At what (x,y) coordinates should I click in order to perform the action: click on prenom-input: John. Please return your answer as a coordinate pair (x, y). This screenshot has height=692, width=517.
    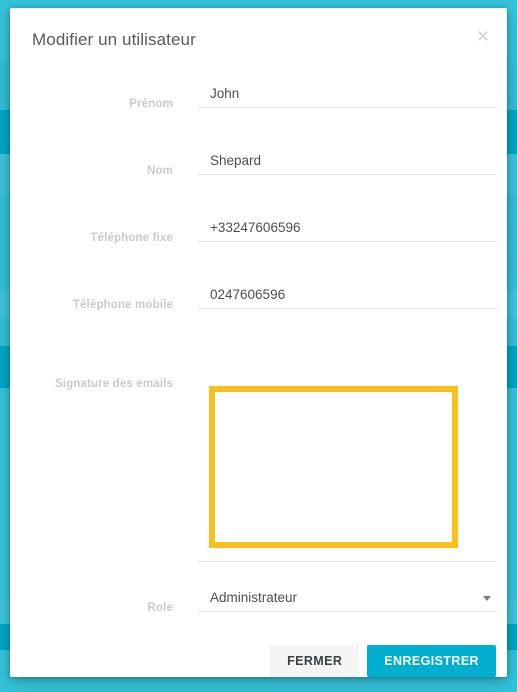
    Looking at the image, I should click on (347, 97).